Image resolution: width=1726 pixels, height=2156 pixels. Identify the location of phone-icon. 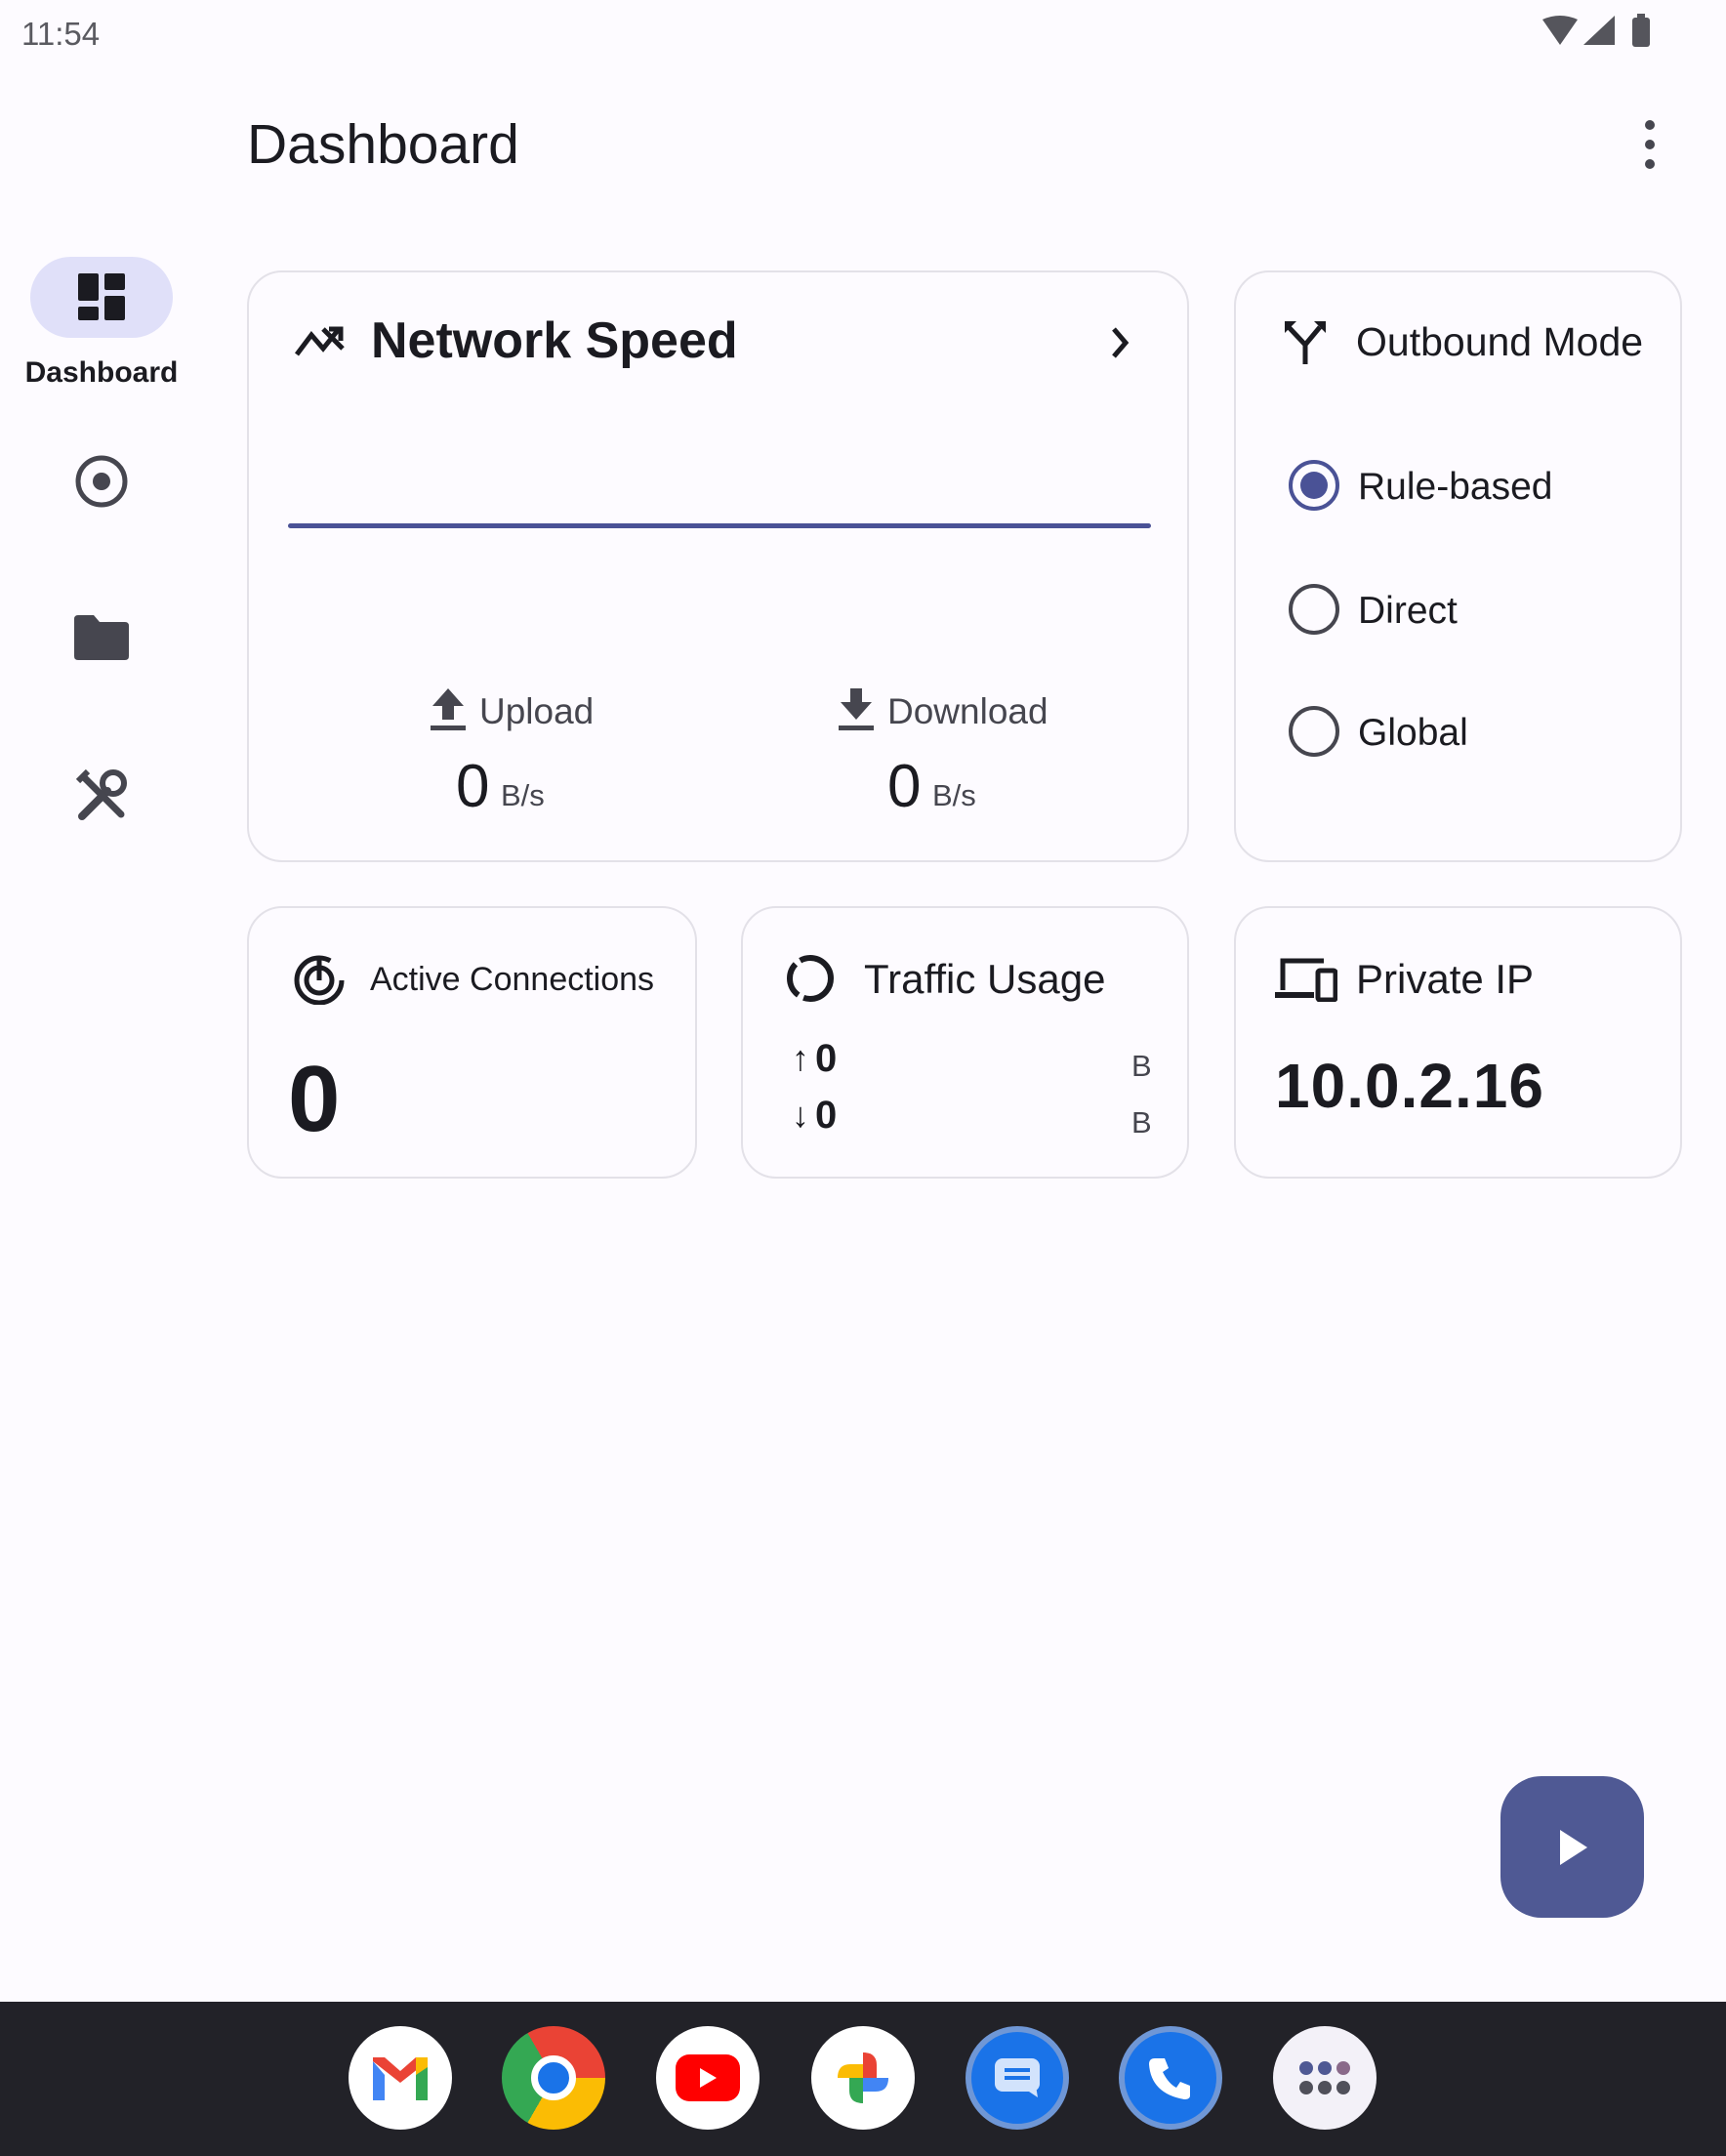
(1170, 2078).